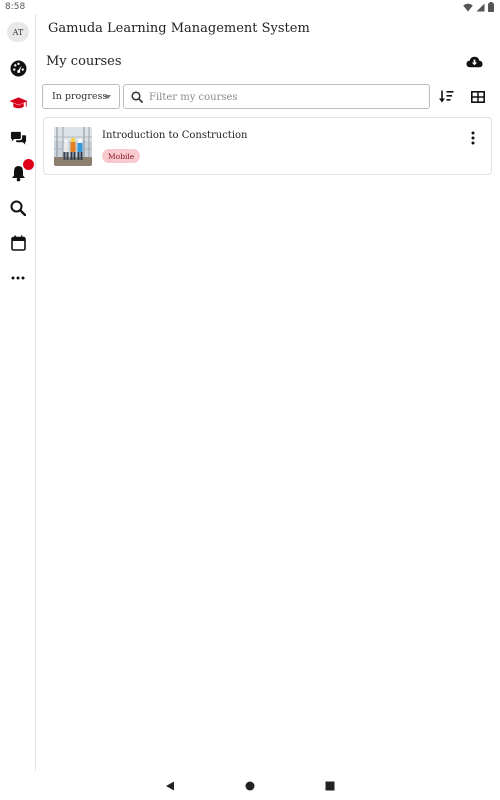  What do you see at coordinates (108, 97) in the screenshot?
I see `chevron-down-icon` at bounding box center [108, 97].